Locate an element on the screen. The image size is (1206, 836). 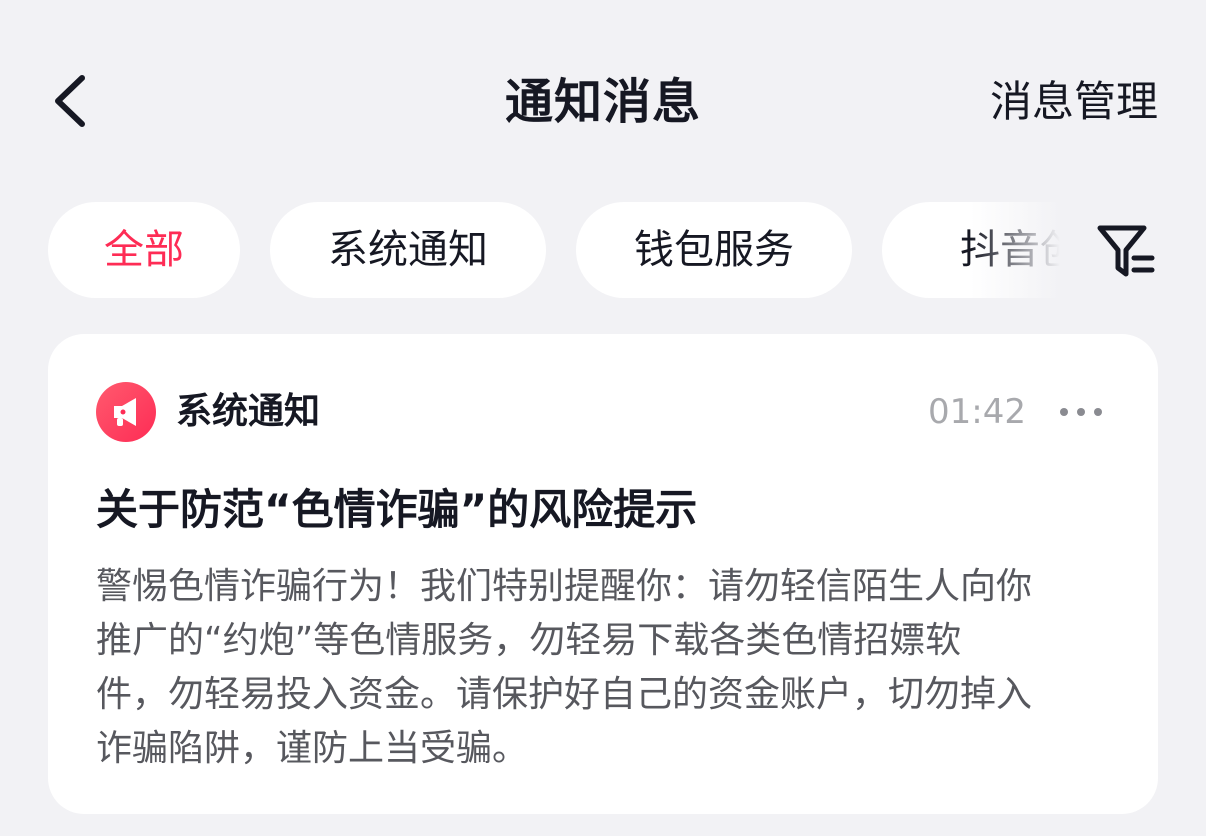
tab-douyin-creator: 抖音创 is located at coordinates (971, 250).